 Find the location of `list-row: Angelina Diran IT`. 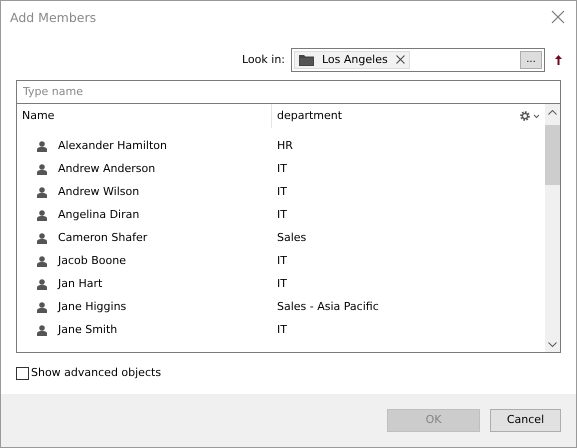

list-row: Angelina Diran IT is located at coordinates (281, 215).